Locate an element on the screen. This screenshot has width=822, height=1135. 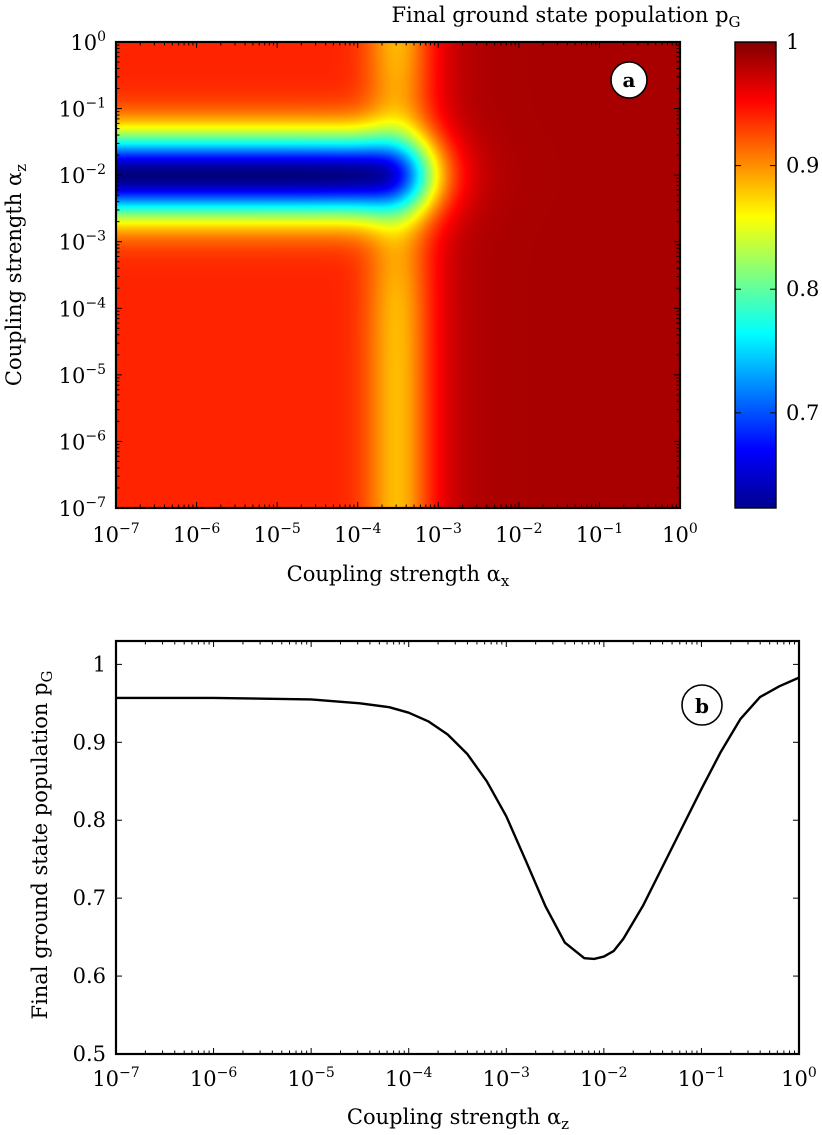
line-plot-y-tick-label: 1 is located at coordinates (99, 664).